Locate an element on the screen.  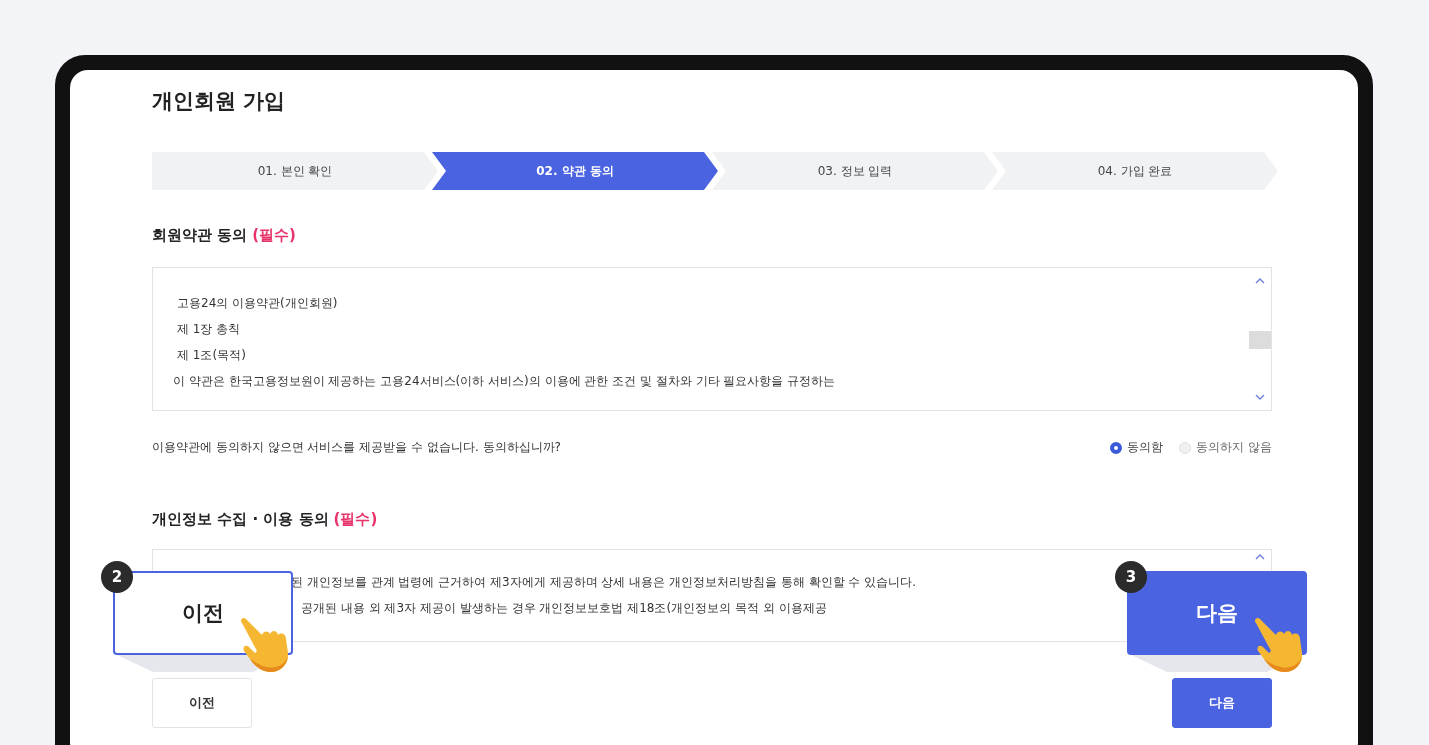
privacy-text-line: 된 개인정보를 관계 법령에 근거하여 제3자에게 제공하며 상세 내용은 개인정보처리방침을 통해 확인할 수 있습니다. is located at coordinates (604, 582).